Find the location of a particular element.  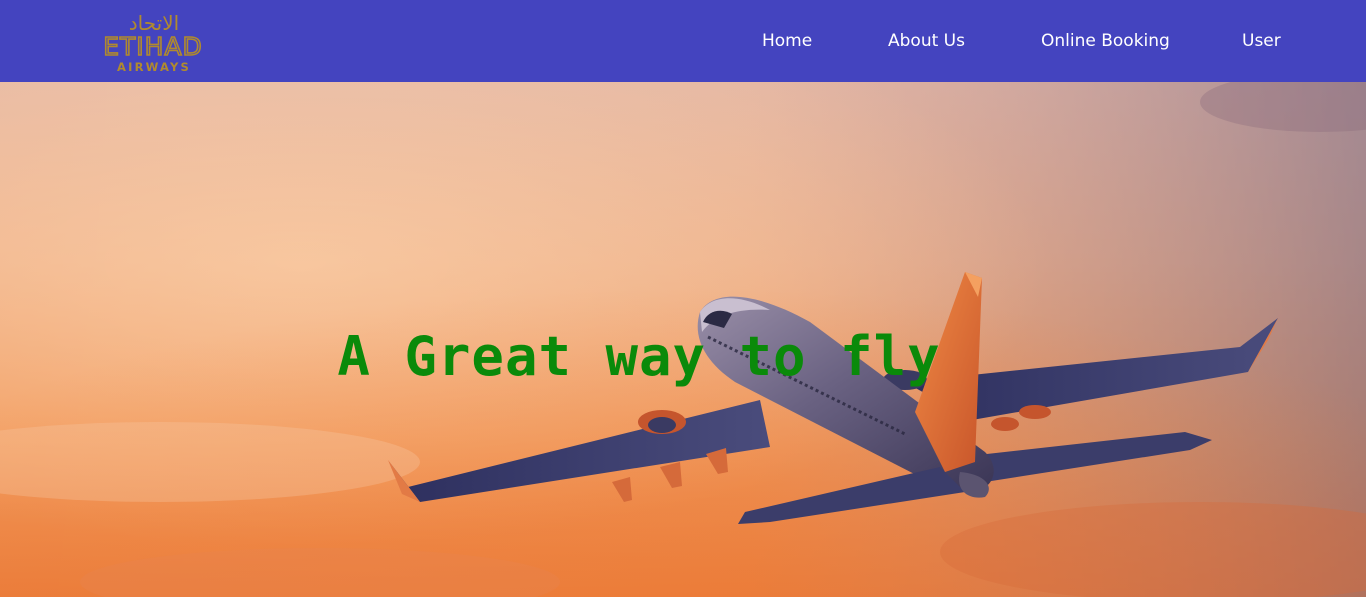

logo-graphic: الاتحاد ETIHAD AIRWAYS is located at coordinates (152, 42).